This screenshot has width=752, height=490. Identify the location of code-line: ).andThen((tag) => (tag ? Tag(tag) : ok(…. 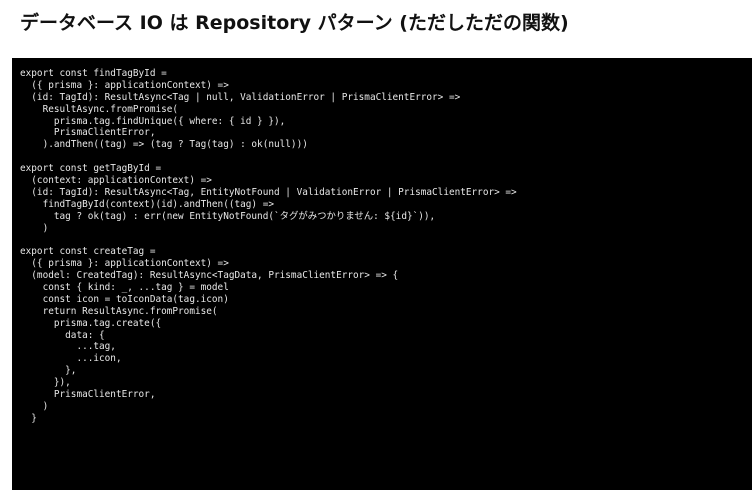
(164, 145).